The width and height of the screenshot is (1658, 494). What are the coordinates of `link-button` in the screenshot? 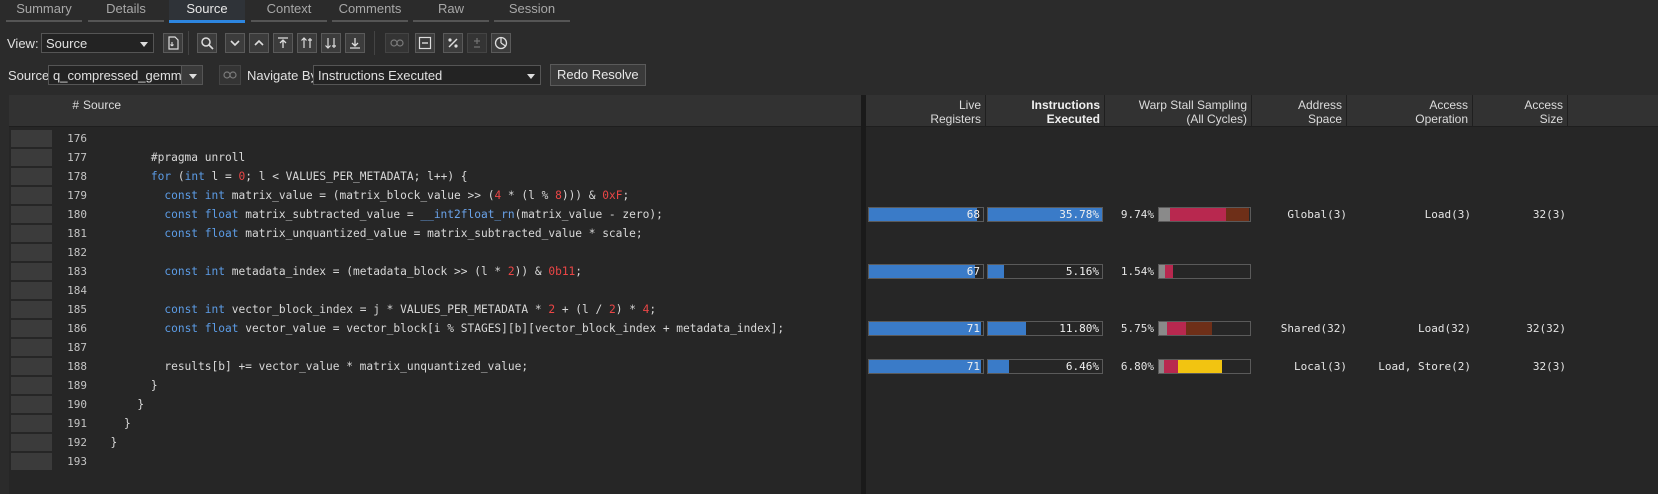 It's located at (397, 43).